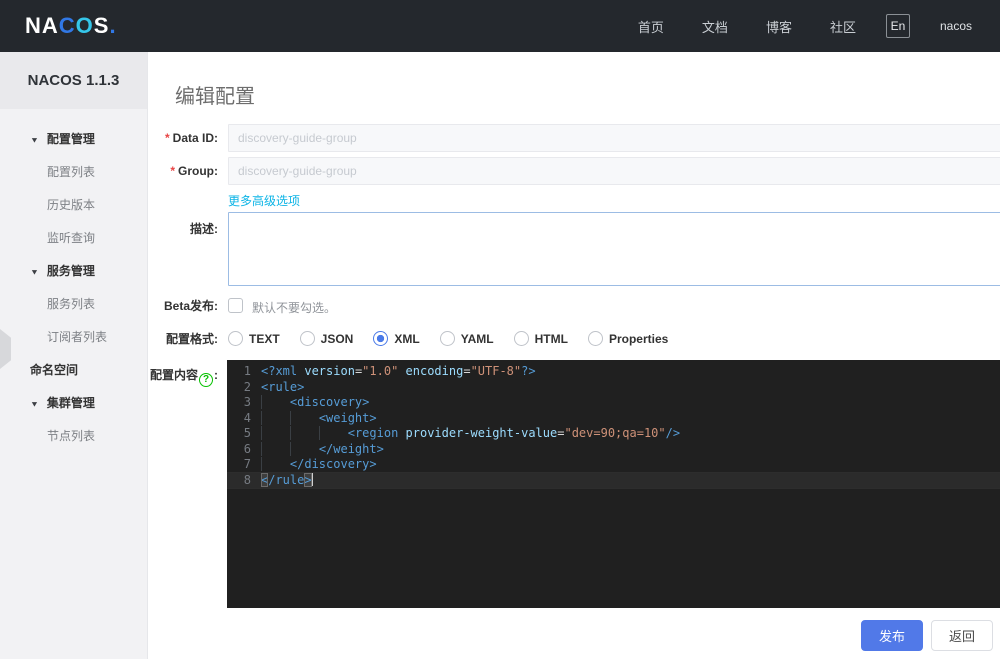 The image size is (1000, 659). Describe the element at coordinates (54, 370) in the screenshot. I see `sidebar-item-label: 命名空间` at that location.